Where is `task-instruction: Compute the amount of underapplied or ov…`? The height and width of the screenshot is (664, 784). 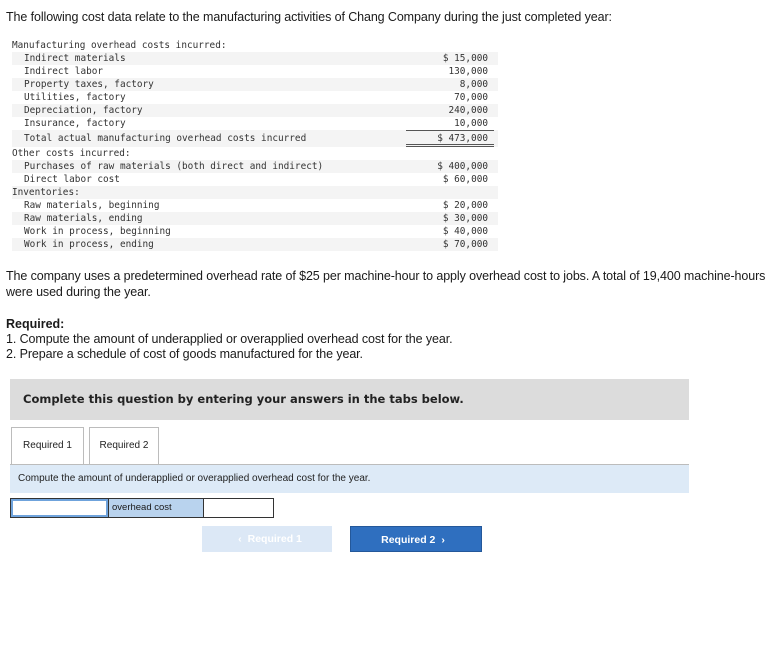
task-instruction: Compute the amount of underapplied or ov… is located at coordinates (349, 479).